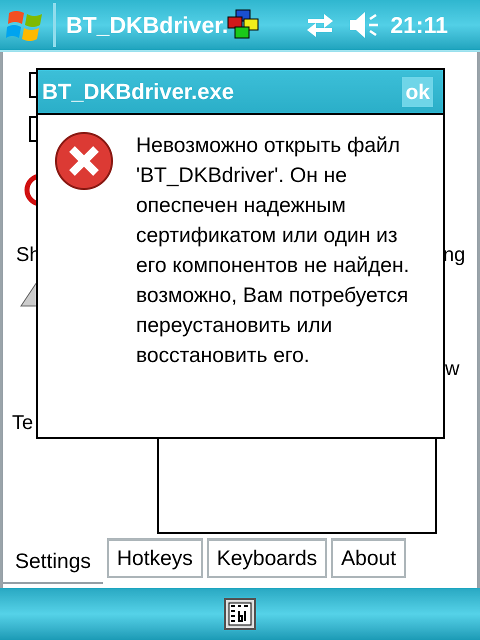  Describe the element at coordinates (452, 369) in the screenshot. I see `setting-label: w` at that location.